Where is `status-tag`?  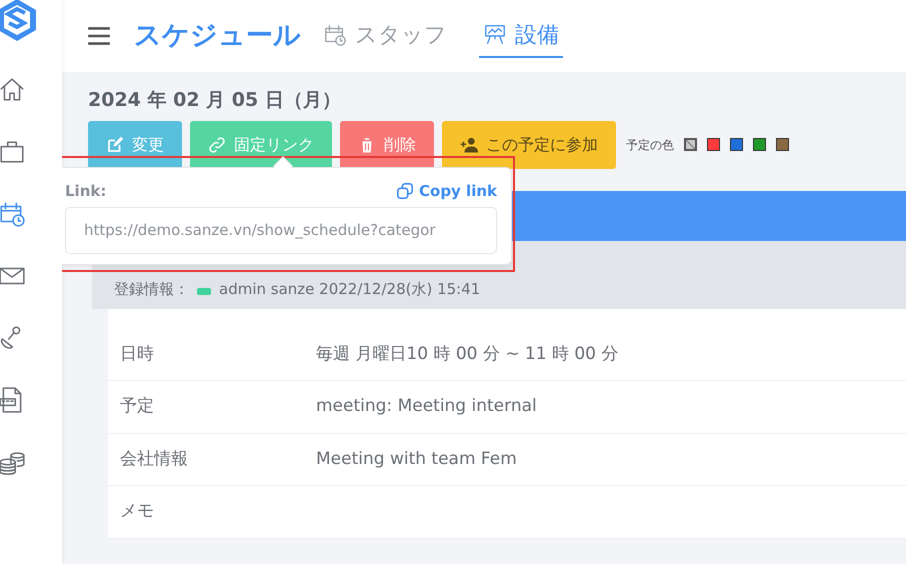 status-tag is located at coordinates (204, 291).